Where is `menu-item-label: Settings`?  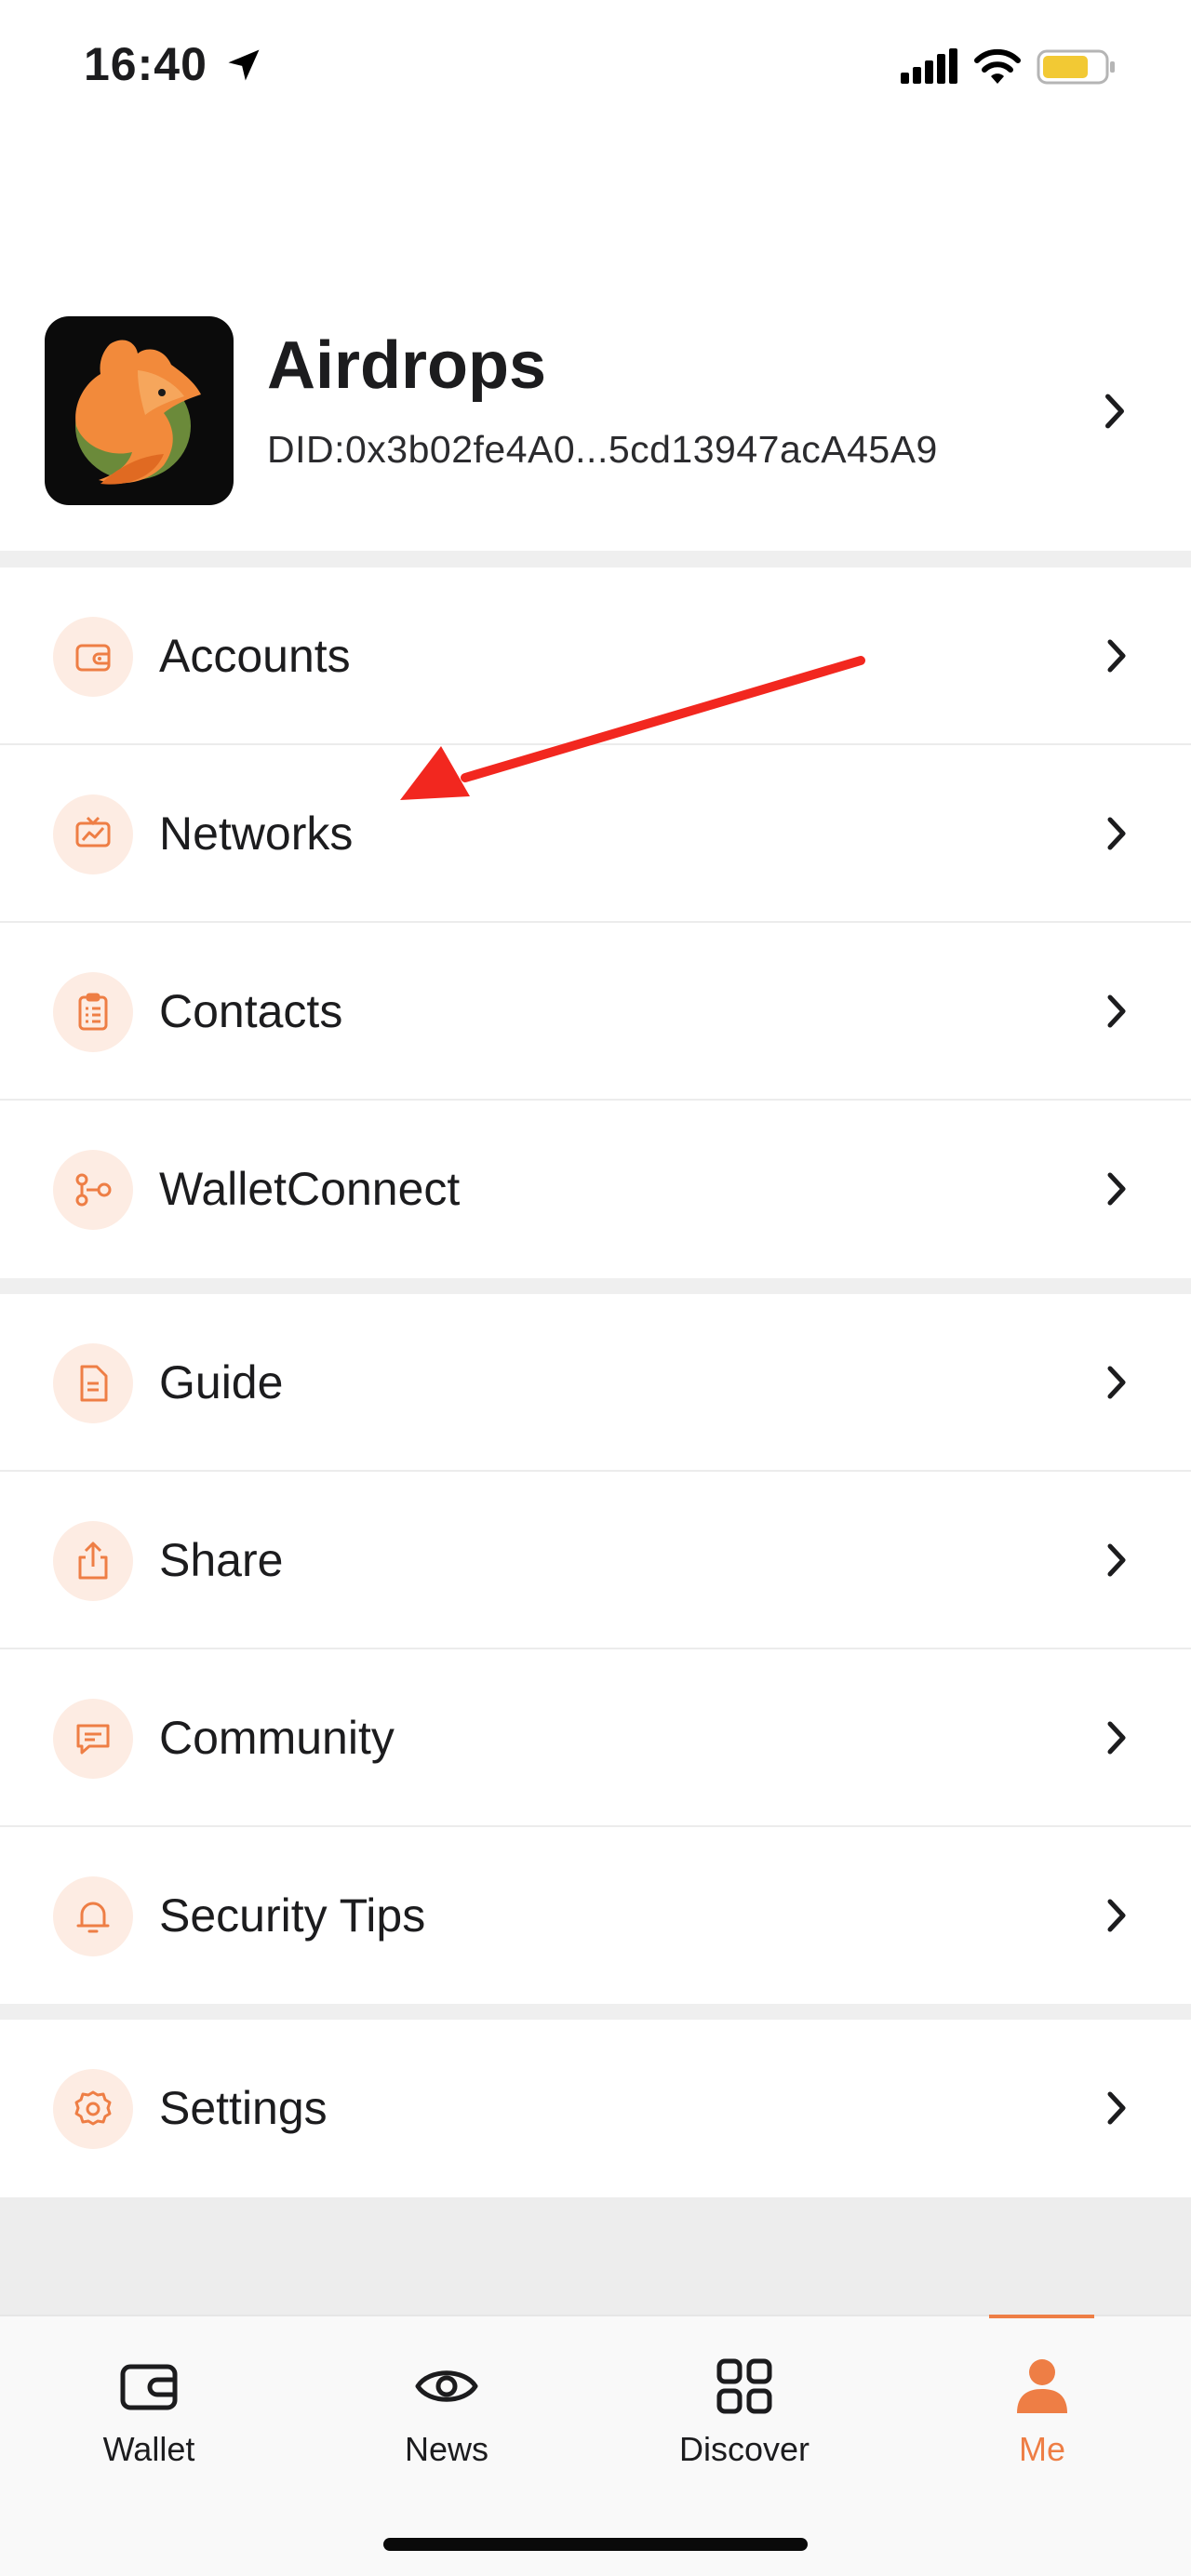 menu-item-label: Settings is located at coordinates (243, 2108).